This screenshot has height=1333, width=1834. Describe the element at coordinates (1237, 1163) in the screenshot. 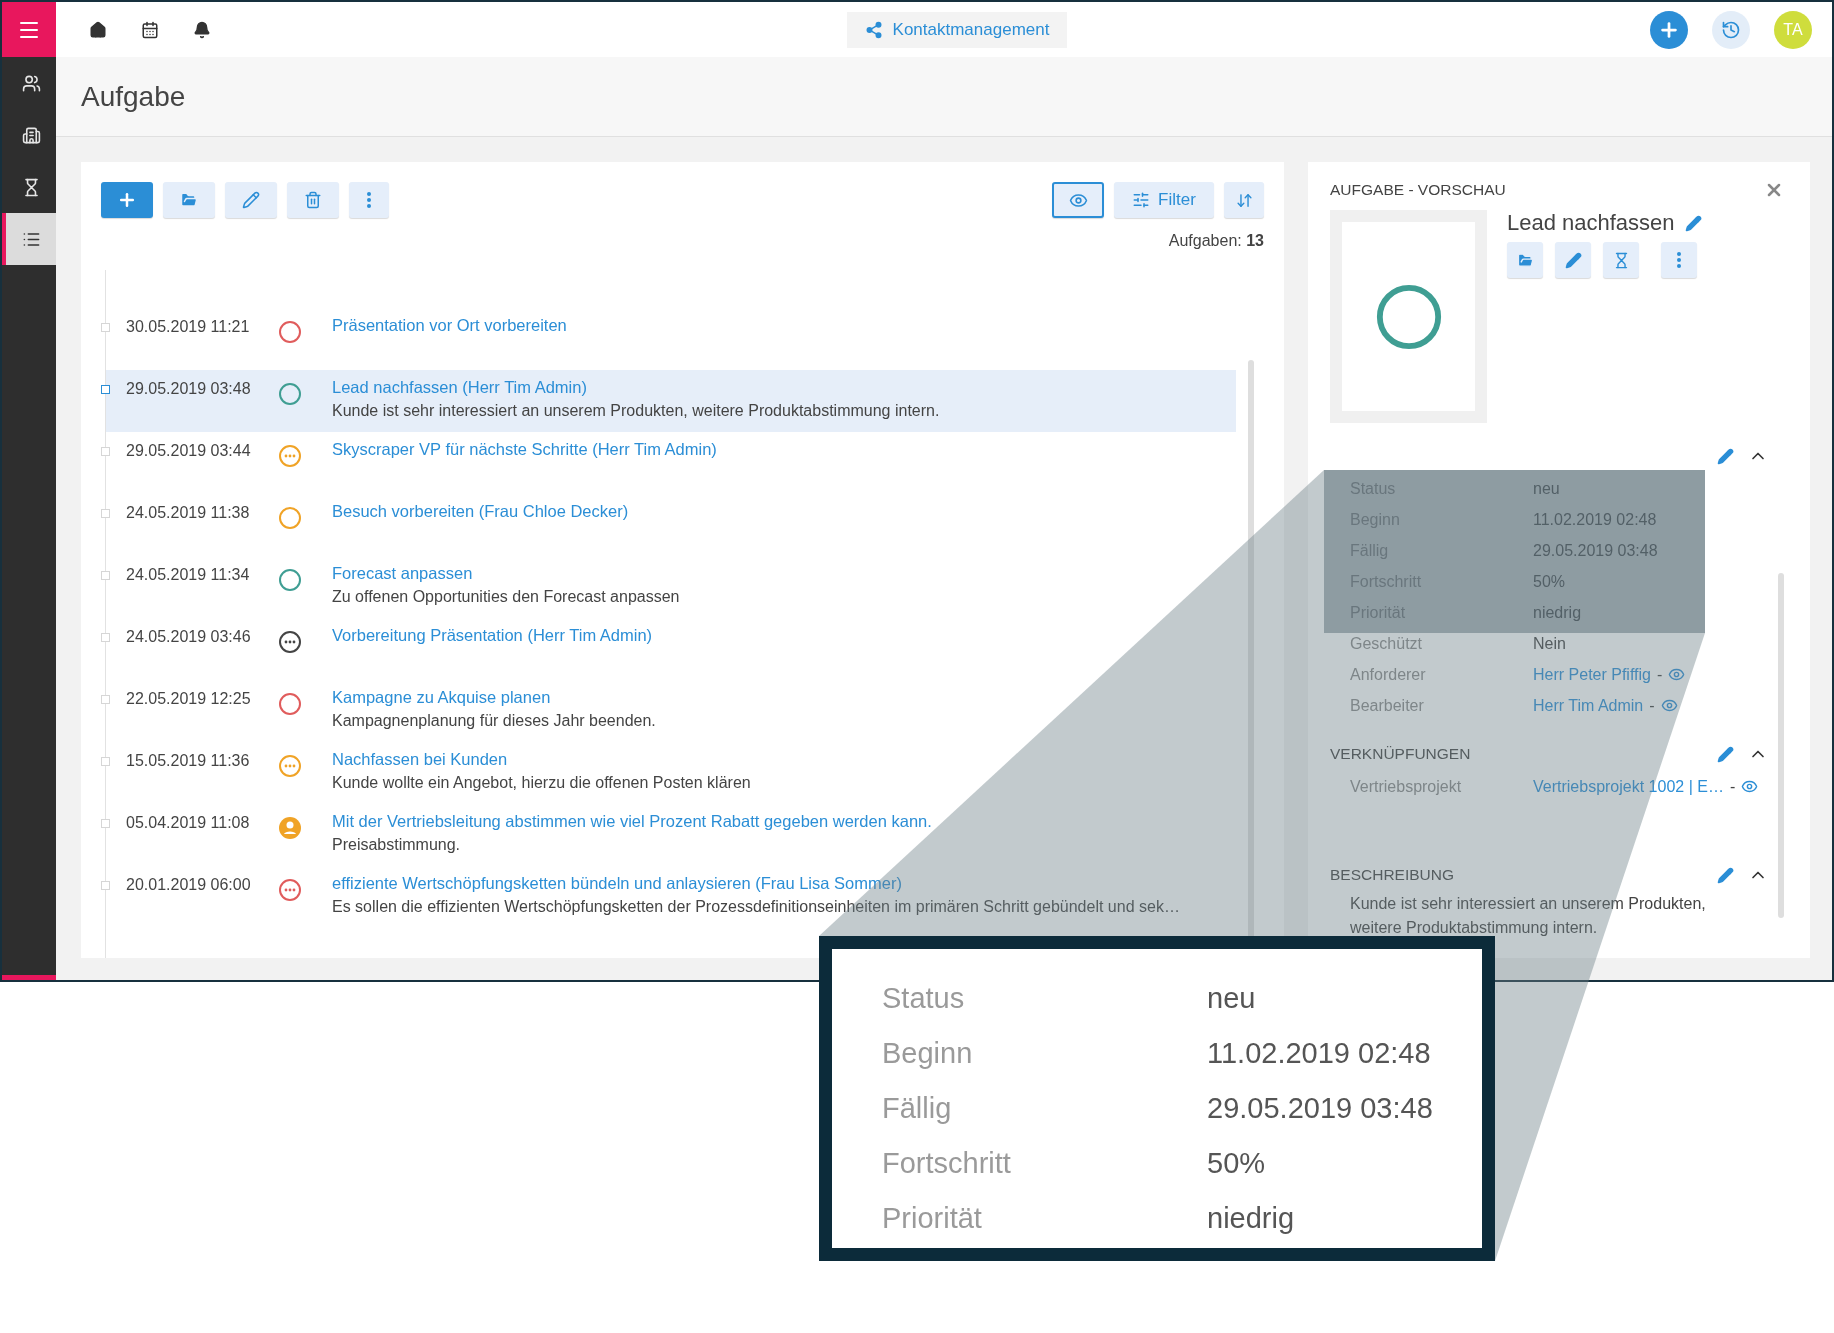

I see `callout-value: 50%` at that location.